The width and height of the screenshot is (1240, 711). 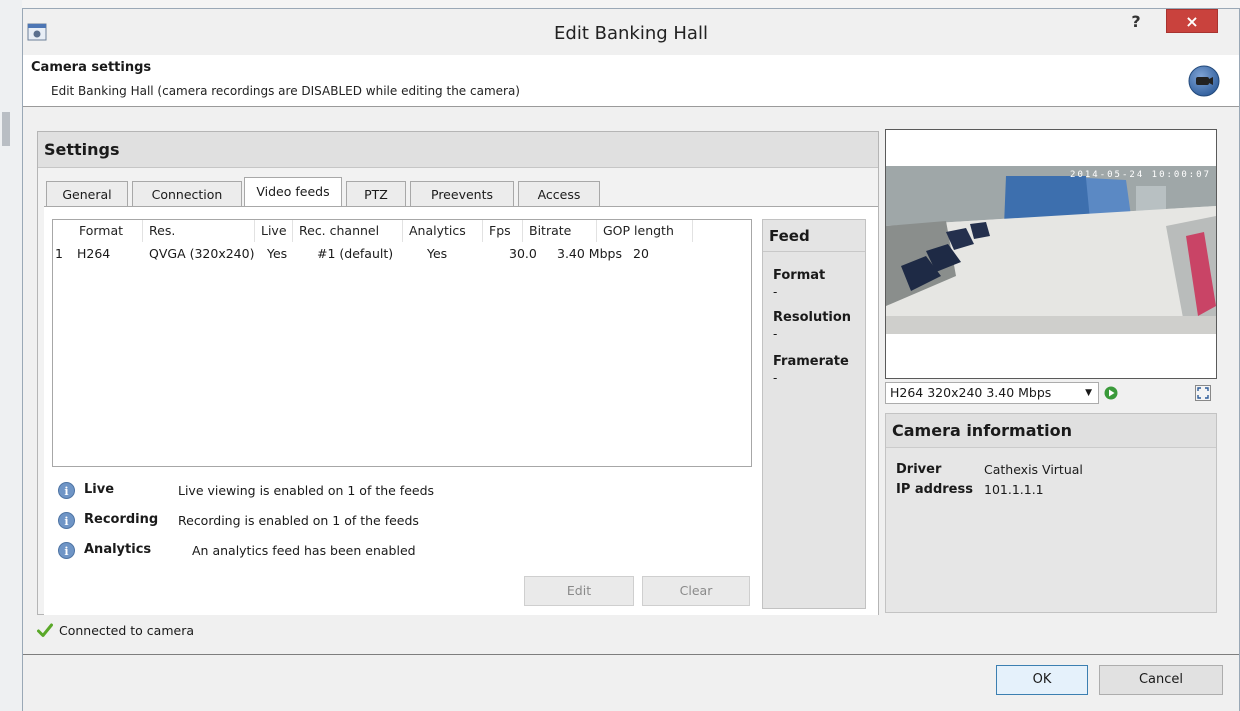 What do you see at coordinates (458, 150) in the screenshot?
I see `settings-header: Settings` at bounding box center [458, 150].